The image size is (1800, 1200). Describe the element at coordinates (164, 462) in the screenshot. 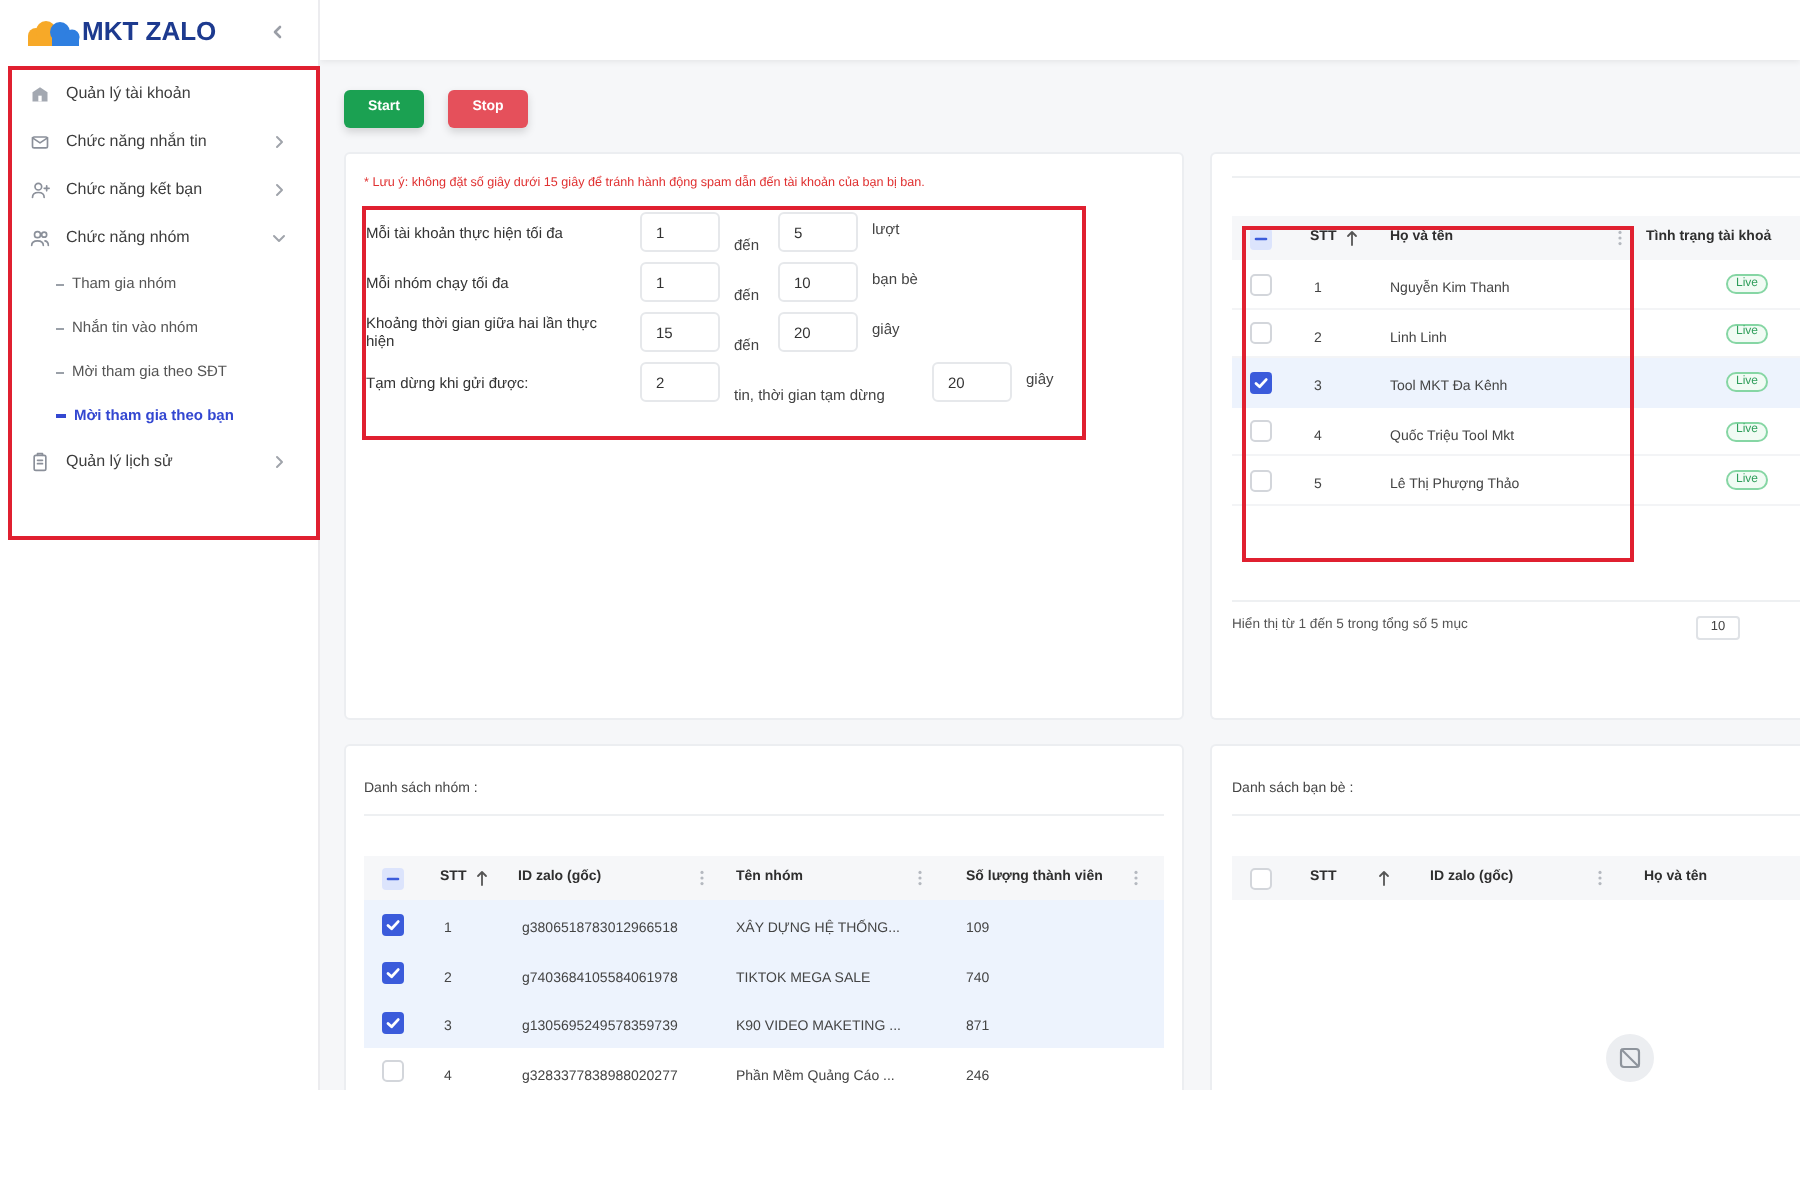

I see `sidebar-item: Quản lý lịch sử` at that location.